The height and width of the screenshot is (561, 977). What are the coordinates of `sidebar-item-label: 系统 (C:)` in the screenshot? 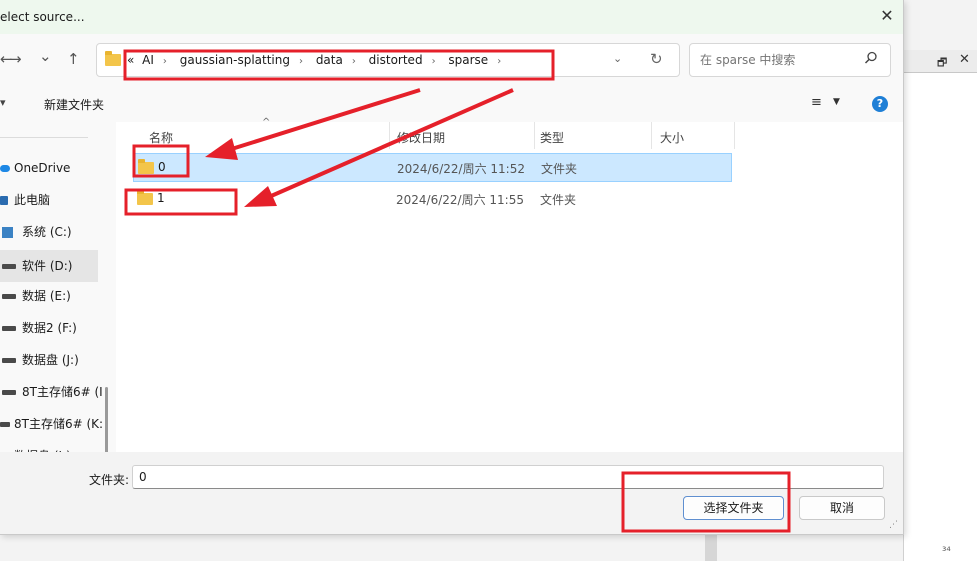 It's located at (47, 232).